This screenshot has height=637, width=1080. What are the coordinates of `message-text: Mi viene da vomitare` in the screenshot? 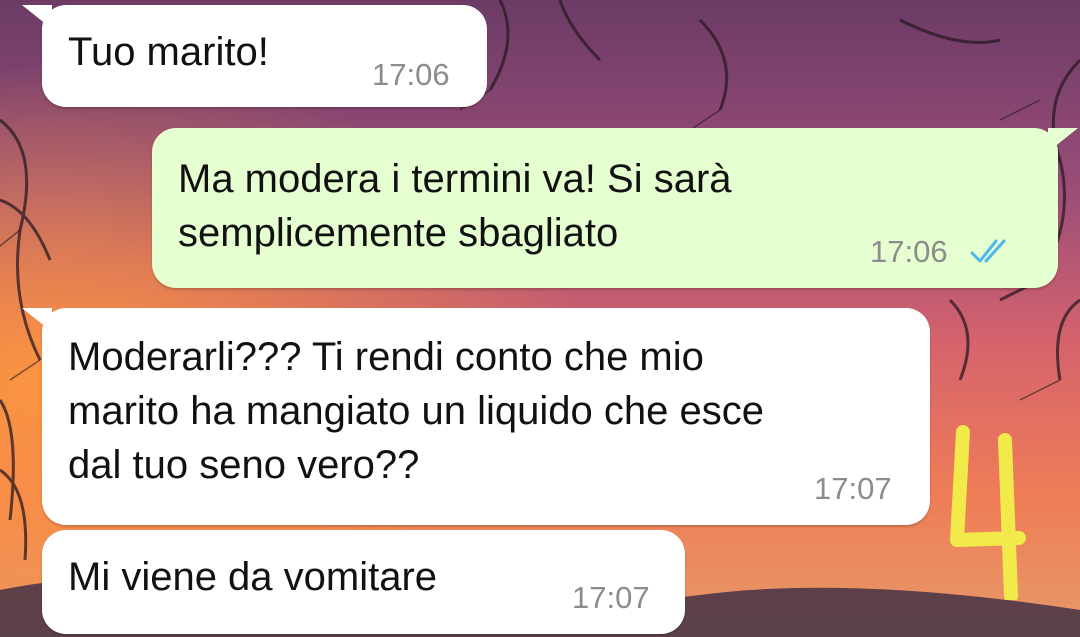 It's located at (253, 577).